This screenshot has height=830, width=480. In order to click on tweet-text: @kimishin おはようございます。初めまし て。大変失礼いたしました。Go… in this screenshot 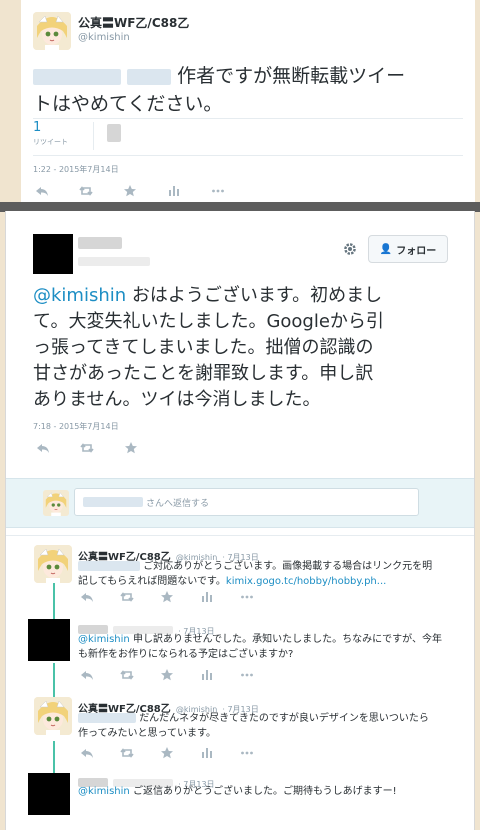, I will do `click(243, 348)`.